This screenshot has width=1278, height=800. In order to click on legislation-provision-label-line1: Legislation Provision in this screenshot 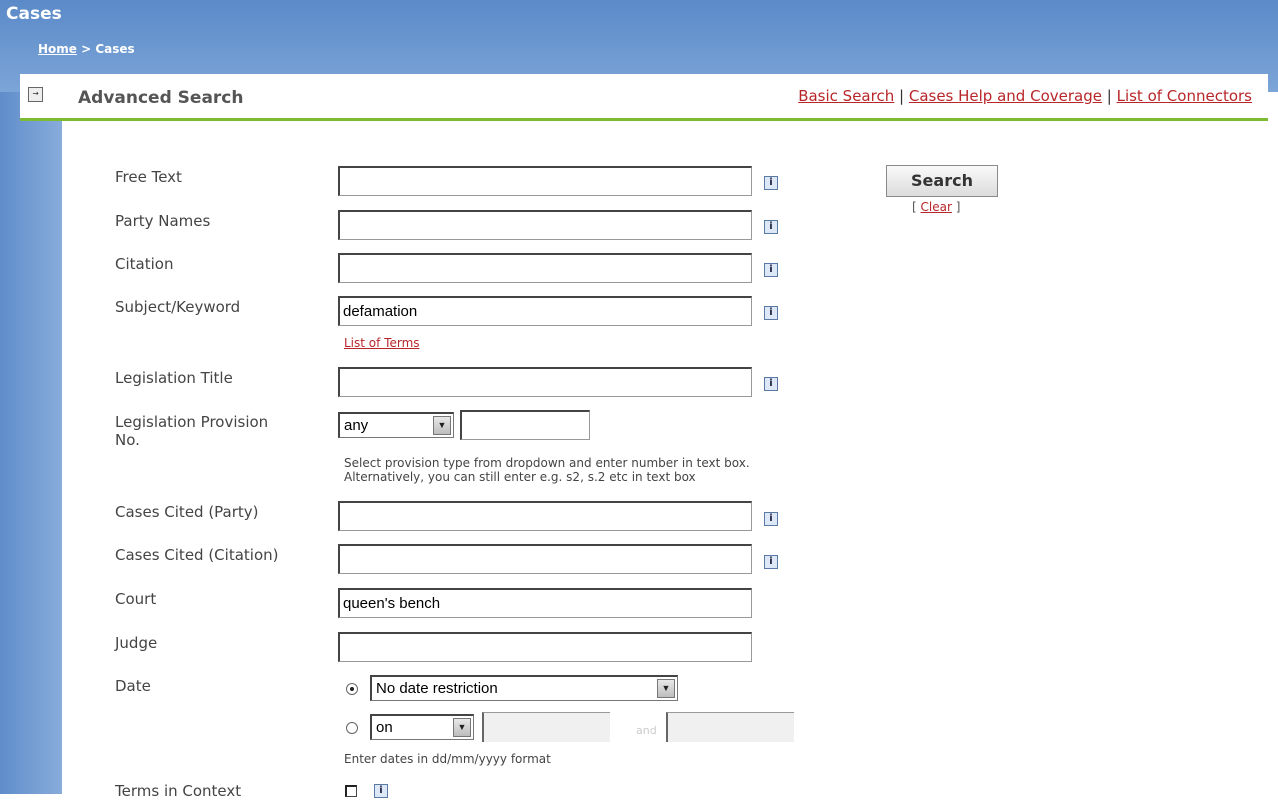, I will do `click(192, 422)`.